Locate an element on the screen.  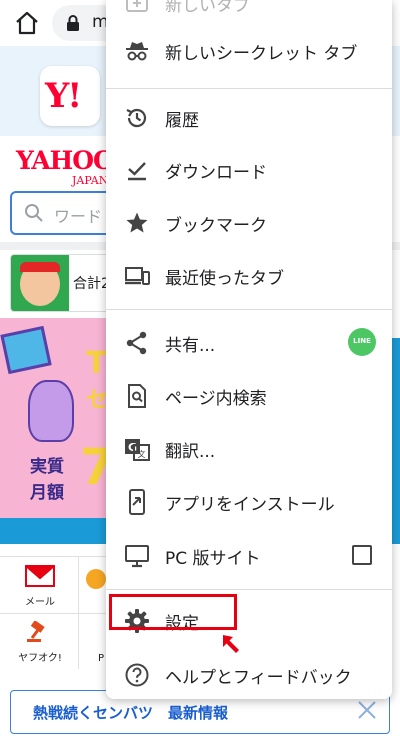
banner-footer-strip is located at coordinates (55, 531).